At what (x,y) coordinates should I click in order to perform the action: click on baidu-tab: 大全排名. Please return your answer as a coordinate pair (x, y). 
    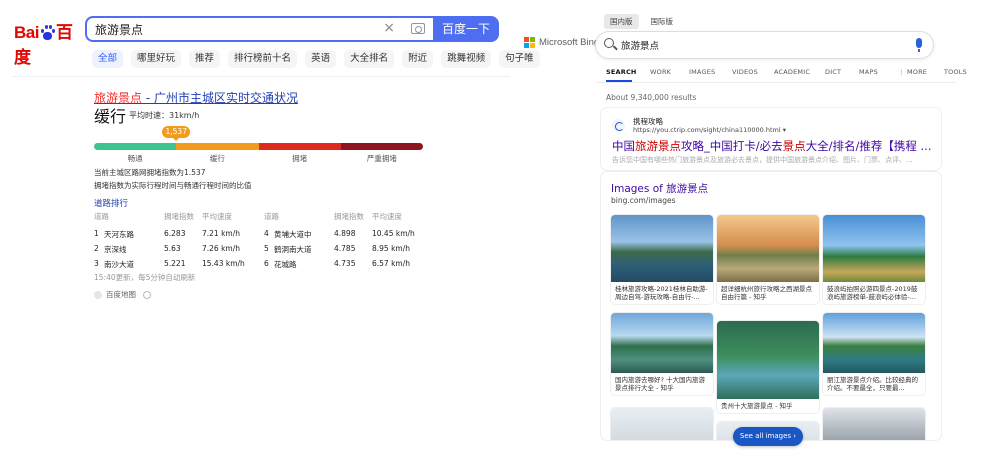
    Looking at the image, I should click on (369, 59).